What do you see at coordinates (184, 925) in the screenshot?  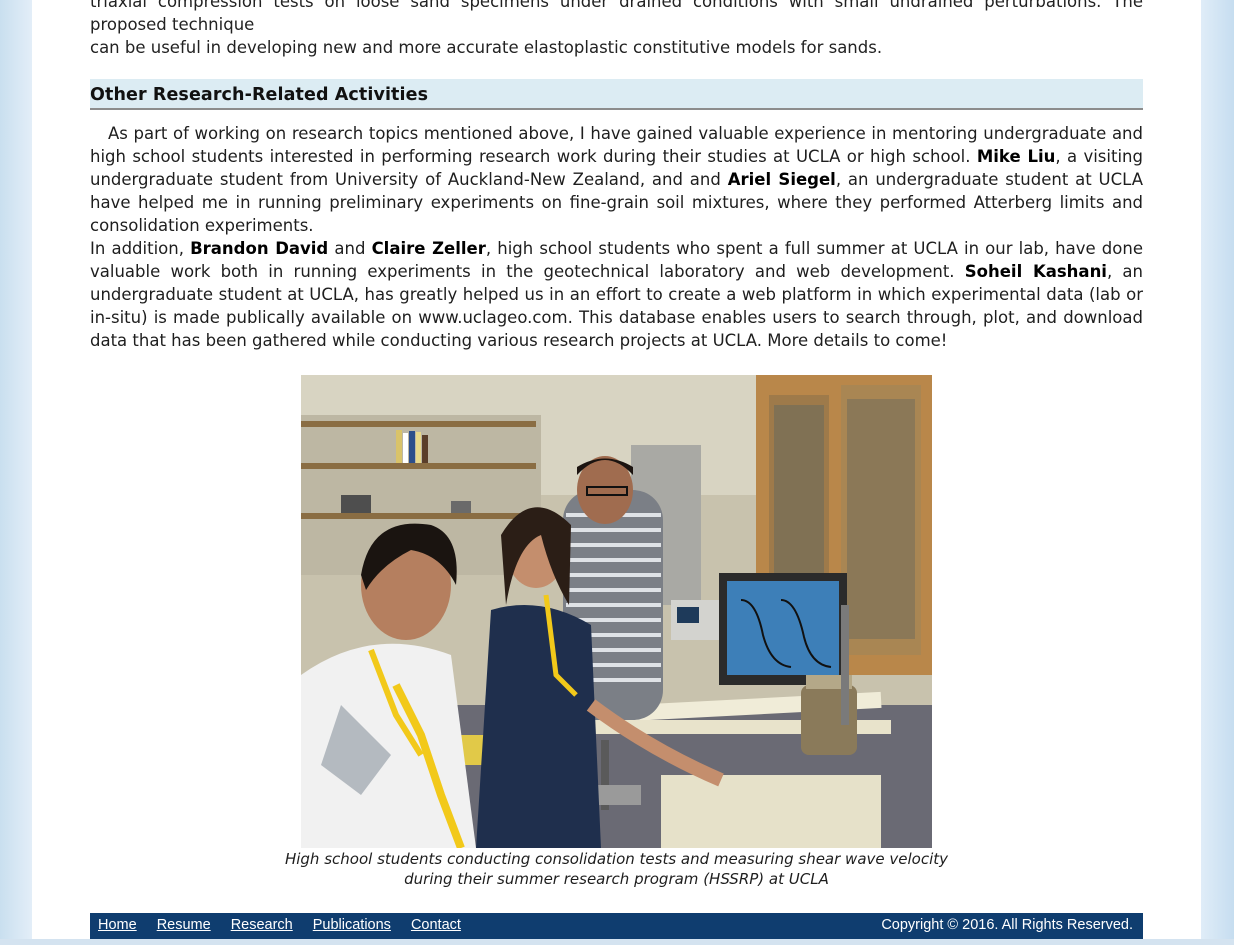 I see `footer-link-resume: Resume` at bounding box center [184, 925].